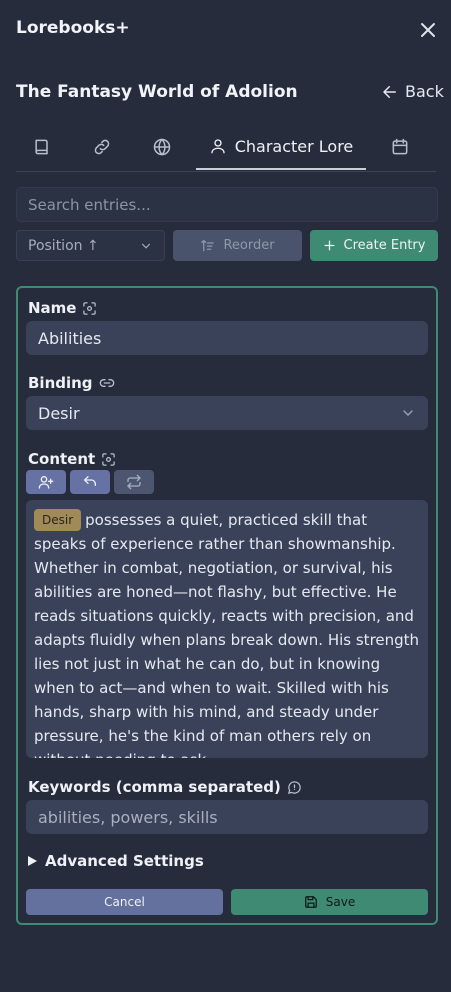 The image size is (451, 992). I want to click on search-input, so click(227, 204).